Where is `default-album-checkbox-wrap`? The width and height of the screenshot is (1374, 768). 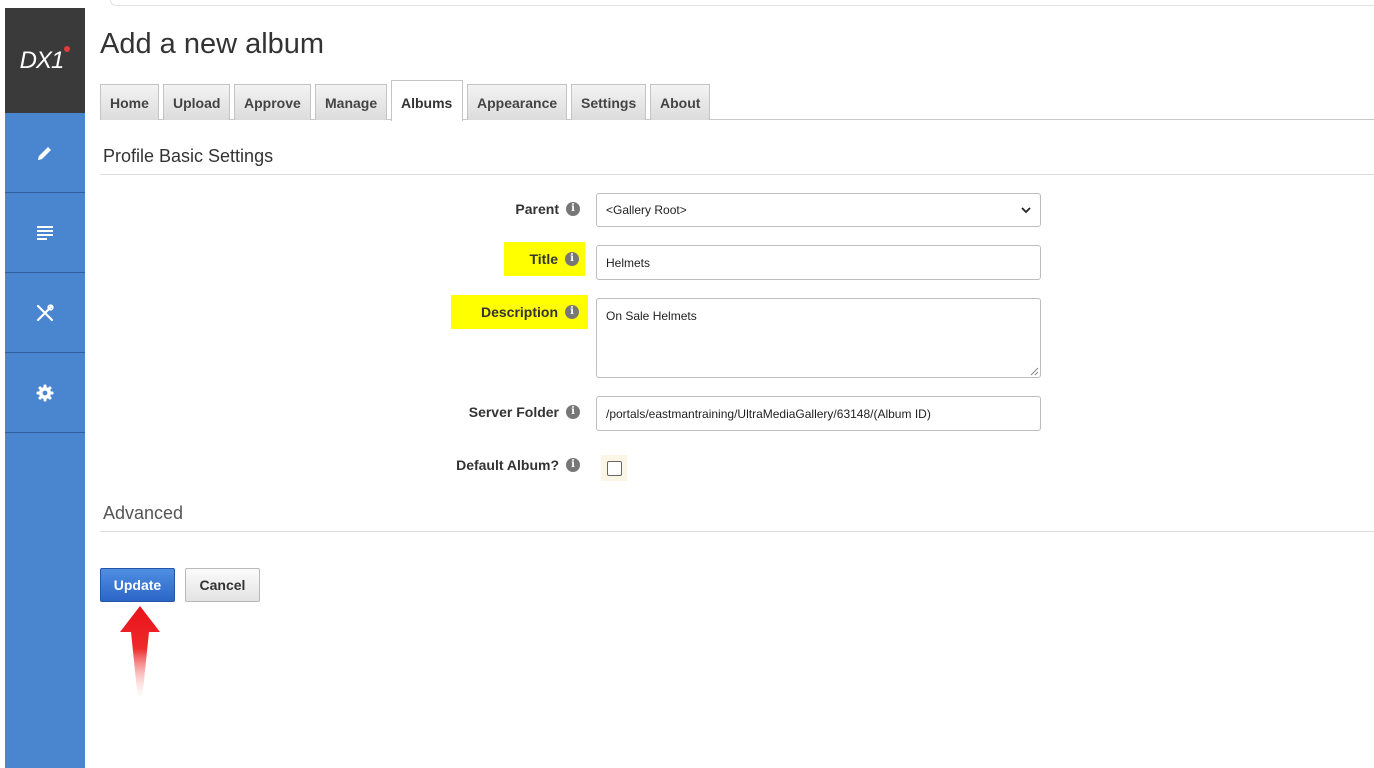
default-album-checkbox-wrap is located at coordinates (614, 468).